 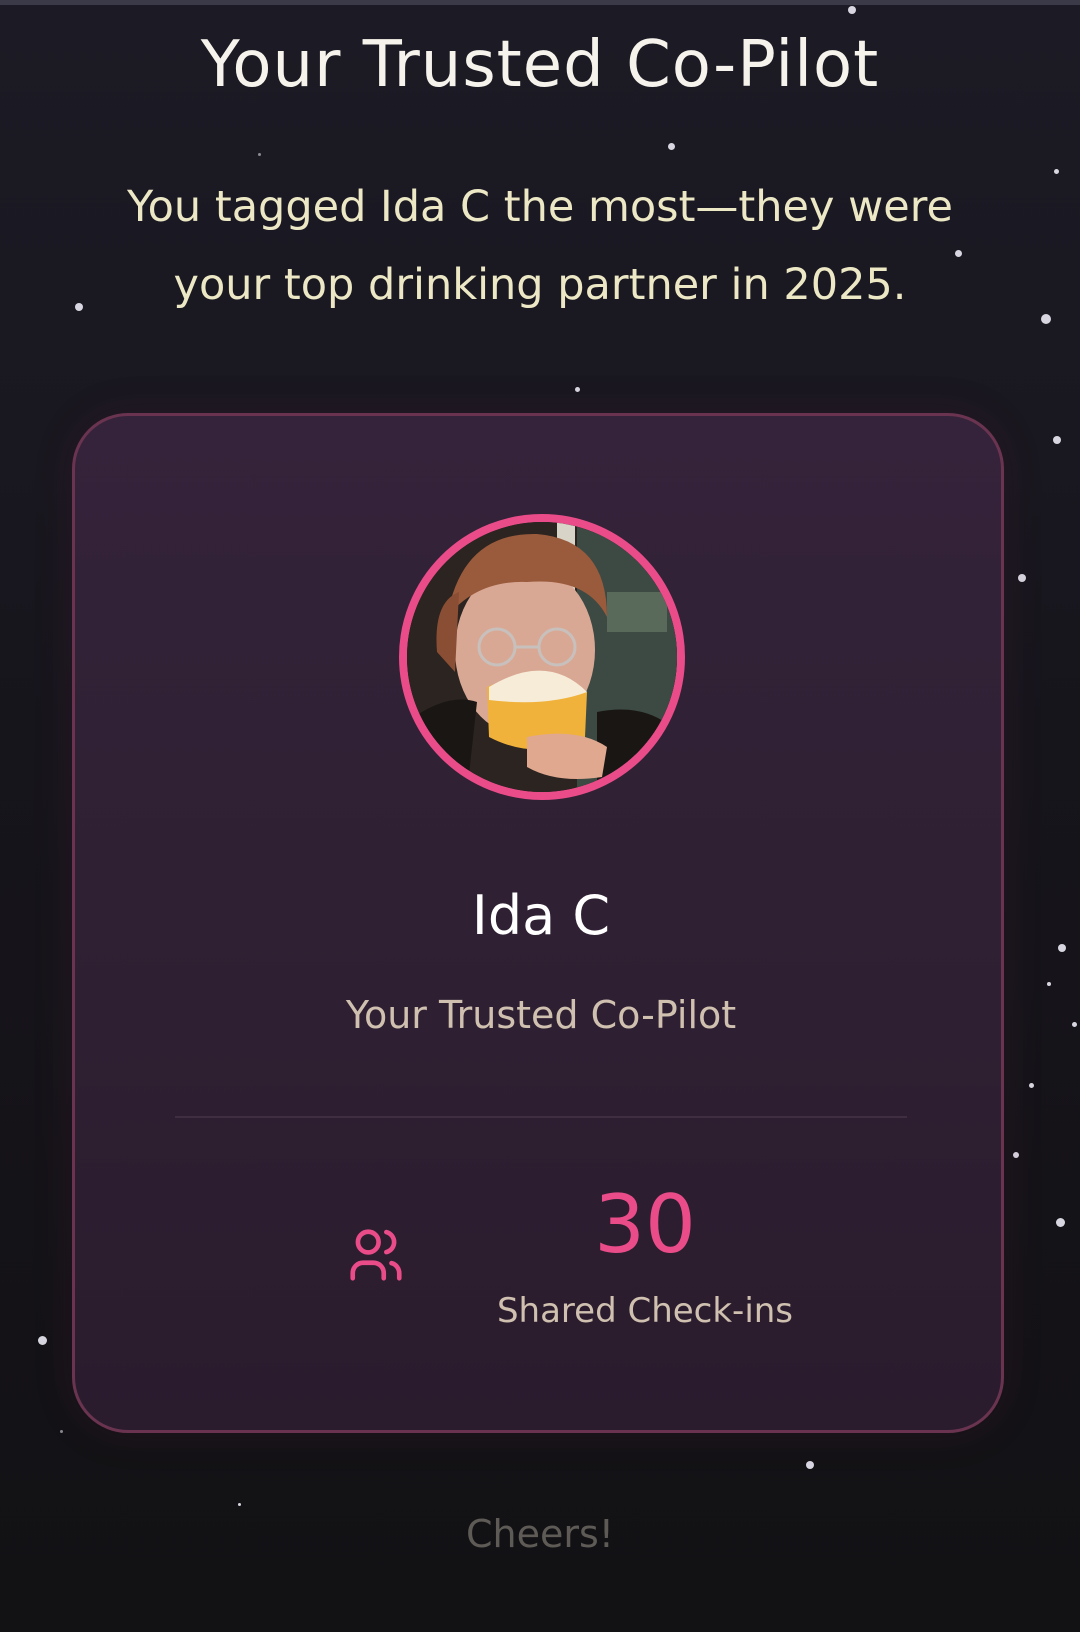 I want to click on users-icon, so click(x=376, y=1255).